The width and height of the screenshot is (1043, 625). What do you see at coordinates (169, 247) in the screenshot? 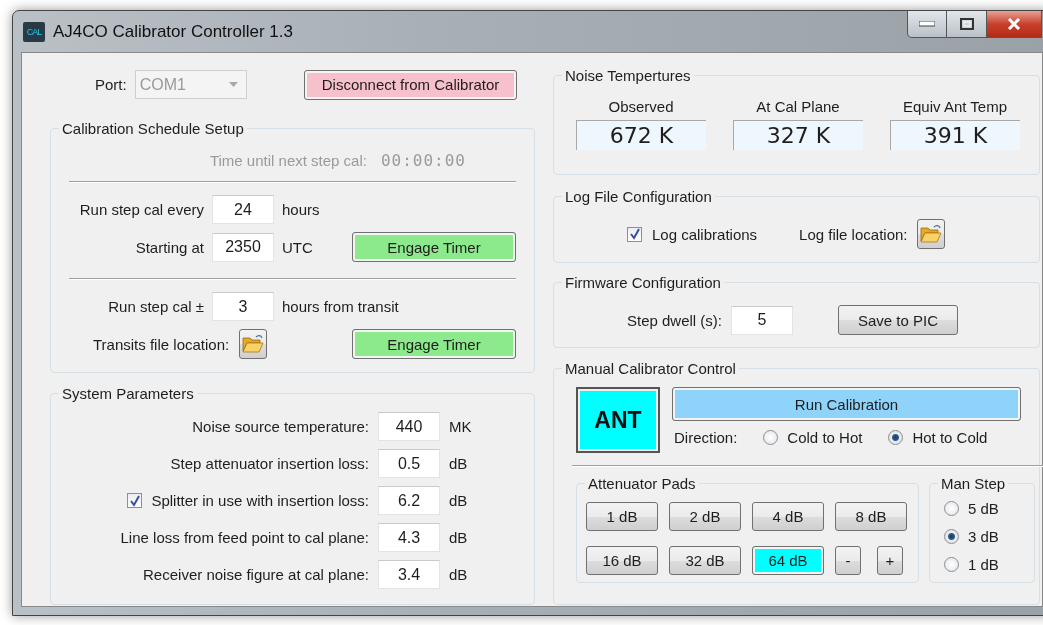
I see `field-label: Starting at` at bounding box center [169, 247].